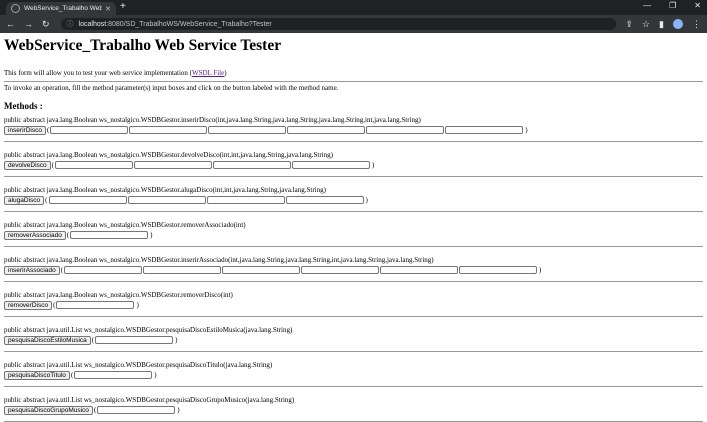 This screenshot has width=707, height=422. I want to click on forward-arrow-icon: →, so click(28, 24).